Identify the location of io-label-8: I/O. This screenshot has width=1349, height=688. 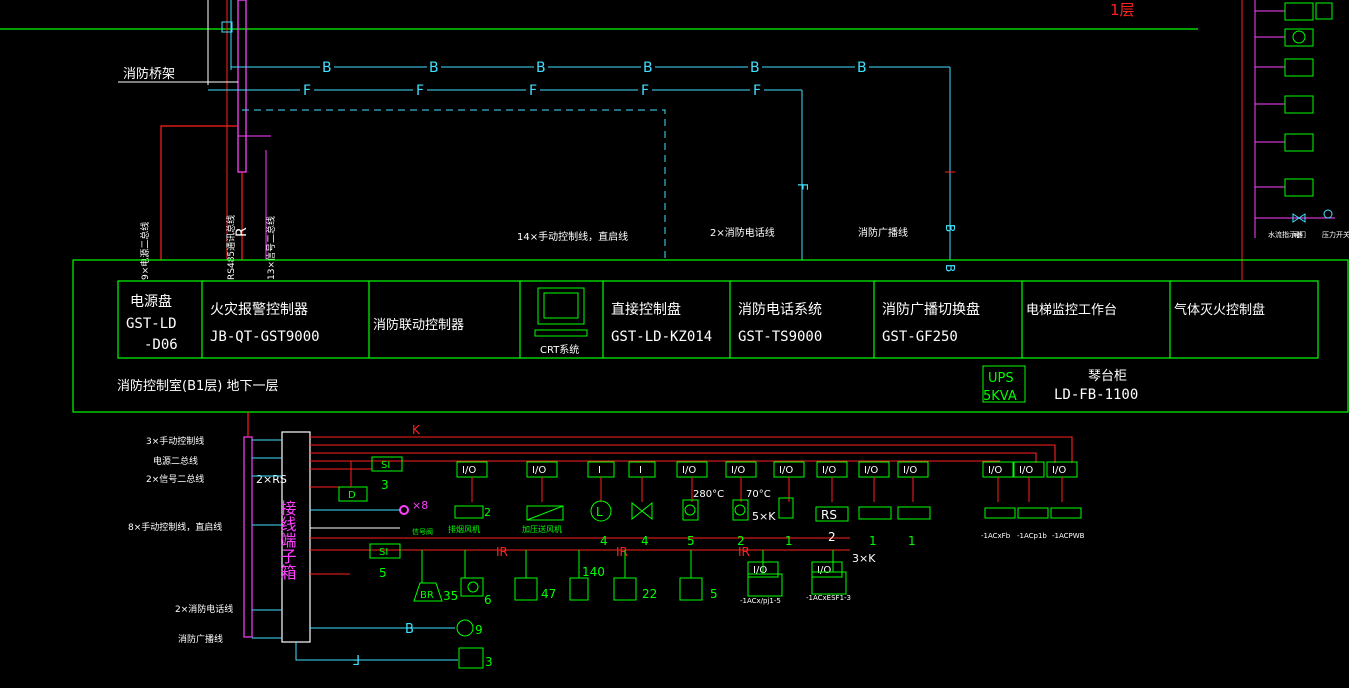
(871, 470).